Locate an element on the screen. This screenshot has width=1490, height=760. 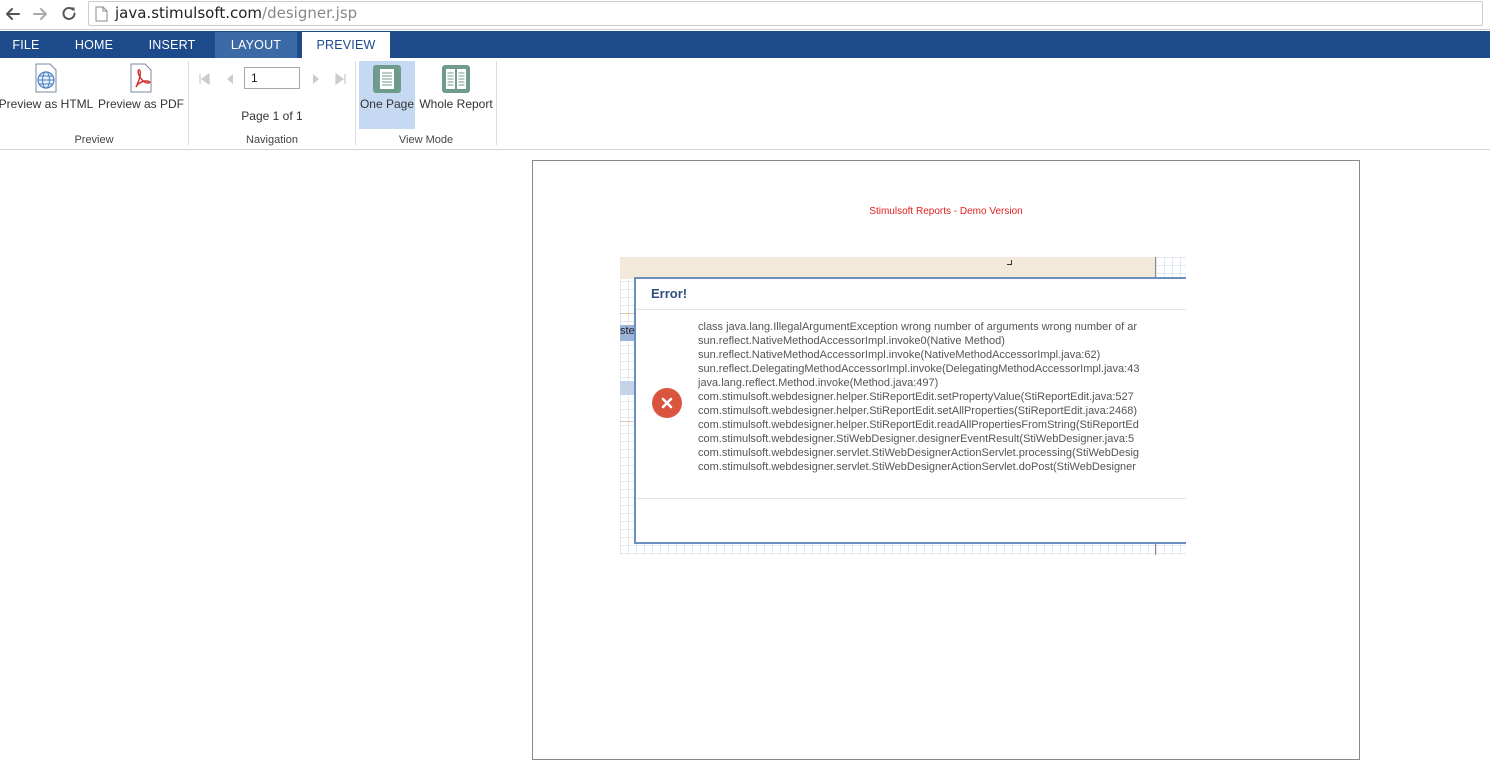
corner-mark is located at coordinates (1009, 262).